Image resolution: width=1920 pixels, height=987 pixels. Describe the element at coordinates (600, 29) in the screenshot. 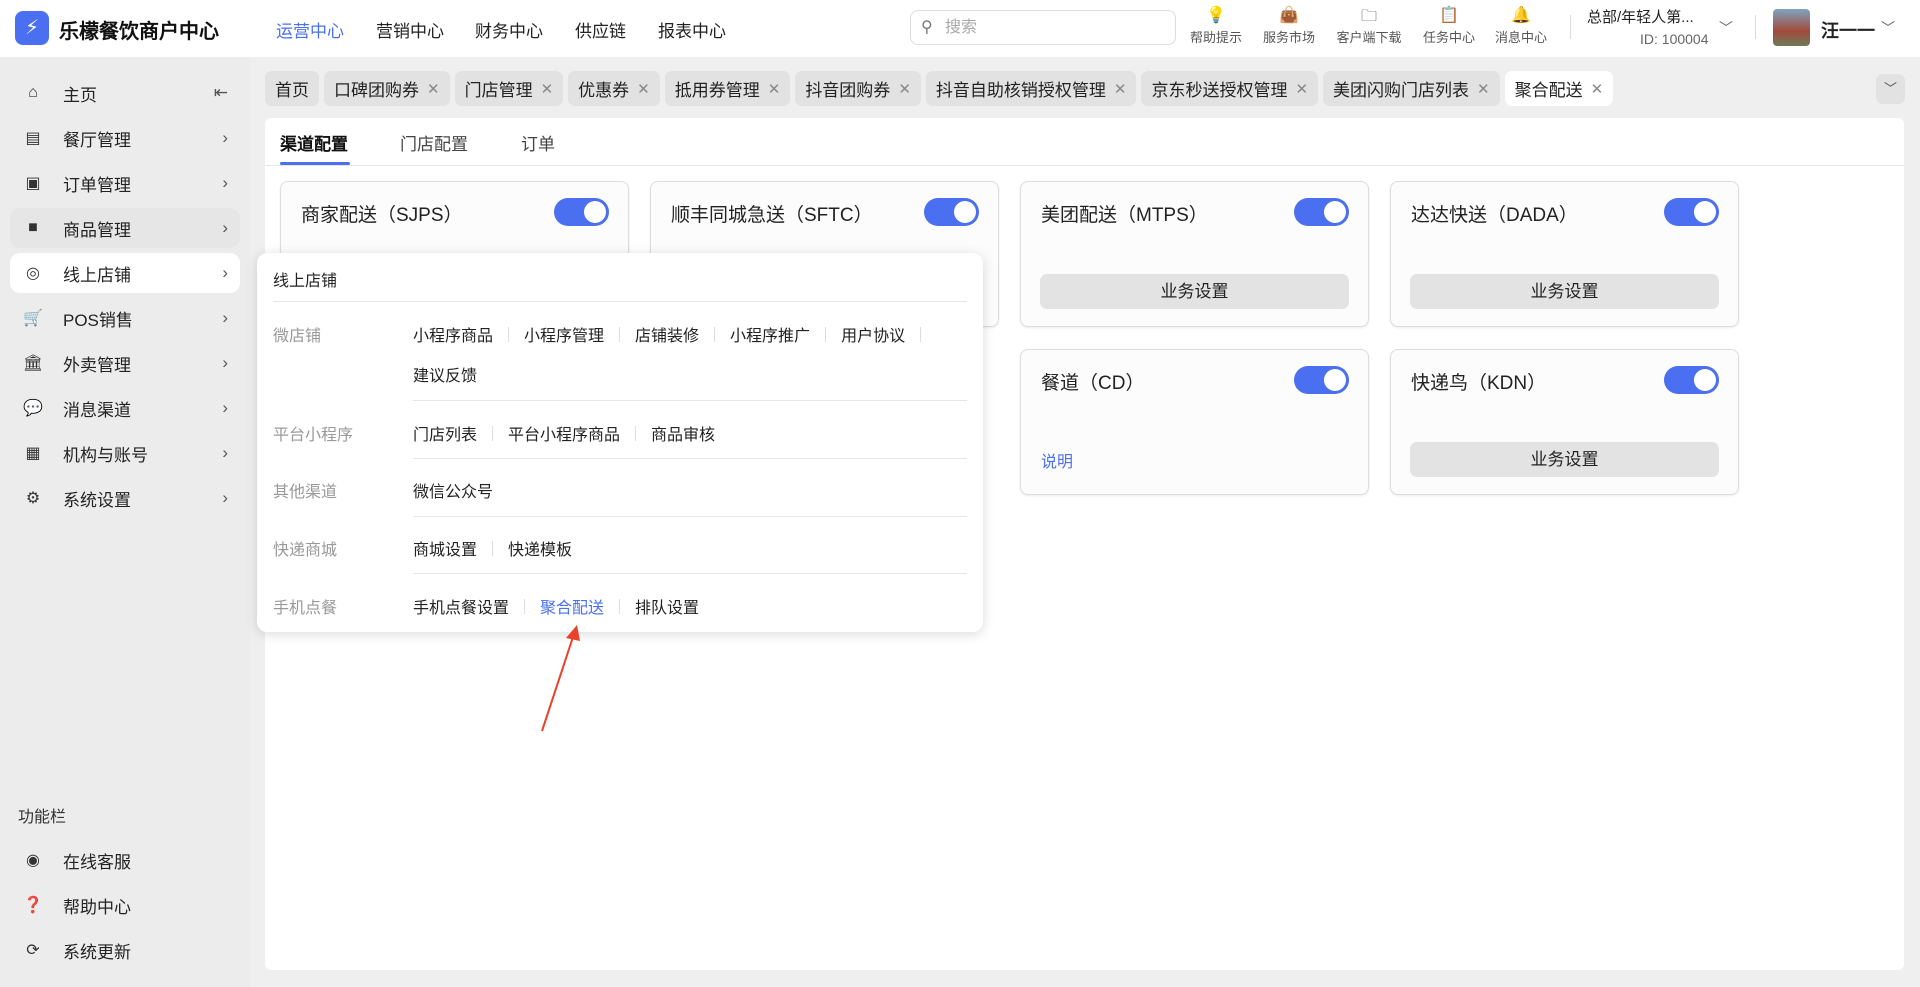

I see `nav-supply-chain: 供应链` at that location.